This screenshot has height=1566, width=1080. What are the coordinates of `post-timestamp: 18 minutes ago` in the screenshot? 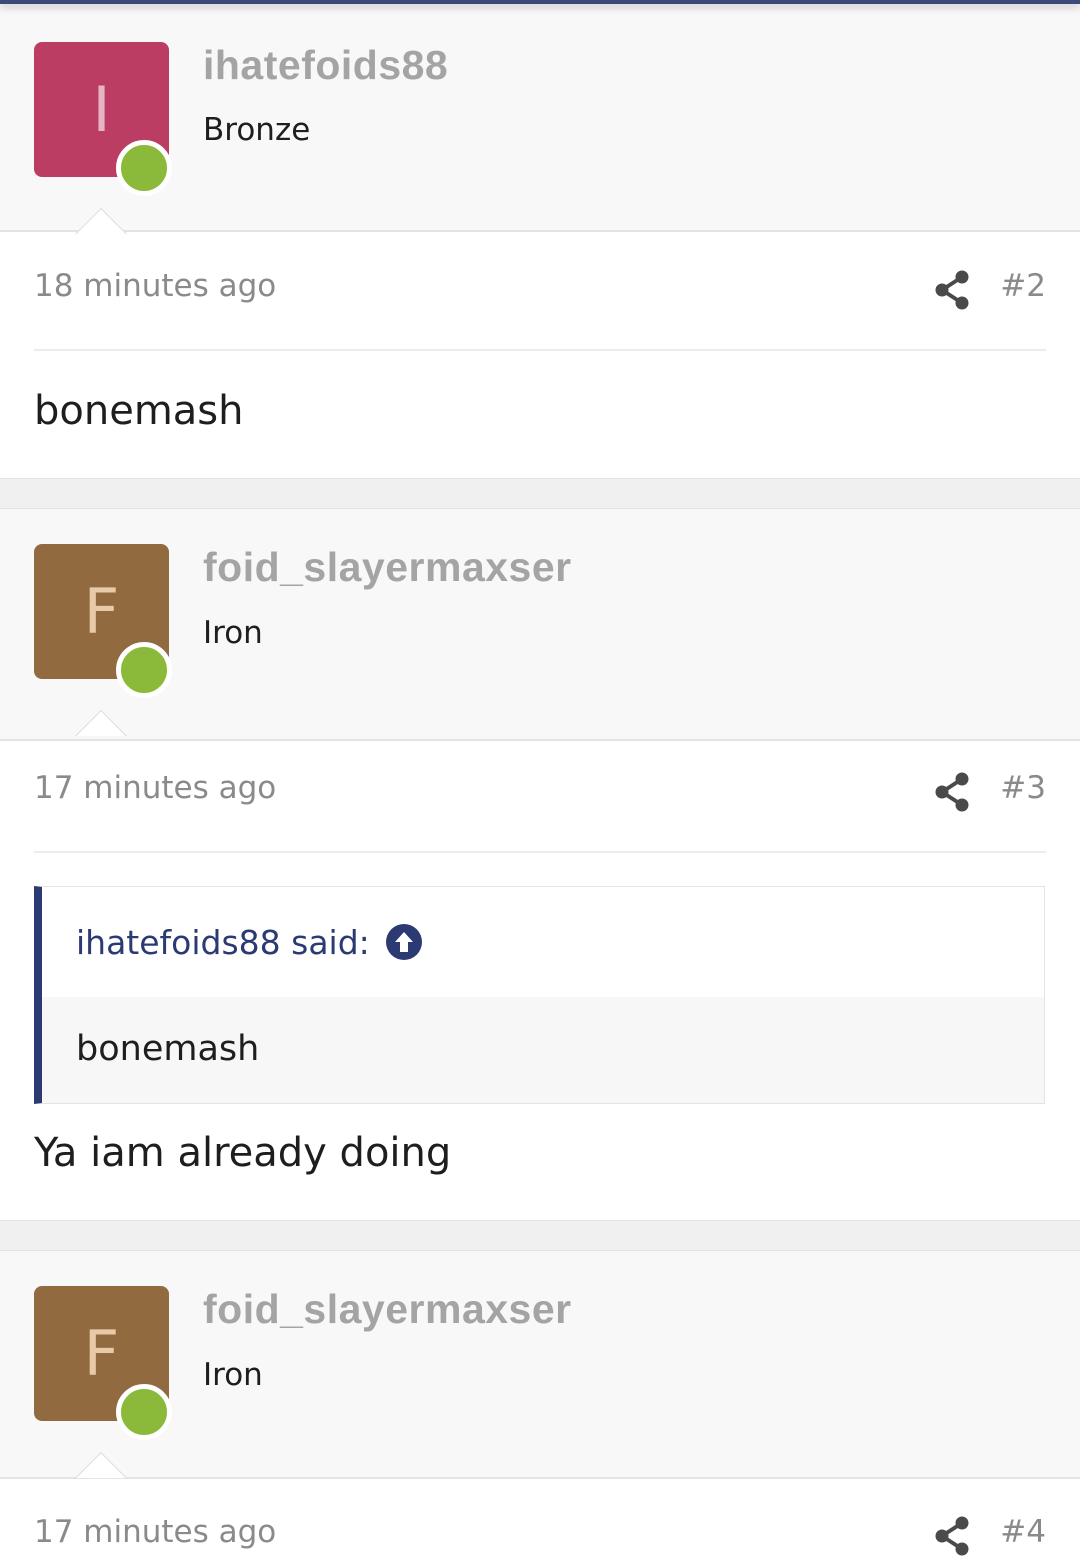 It's located at (155, 286).